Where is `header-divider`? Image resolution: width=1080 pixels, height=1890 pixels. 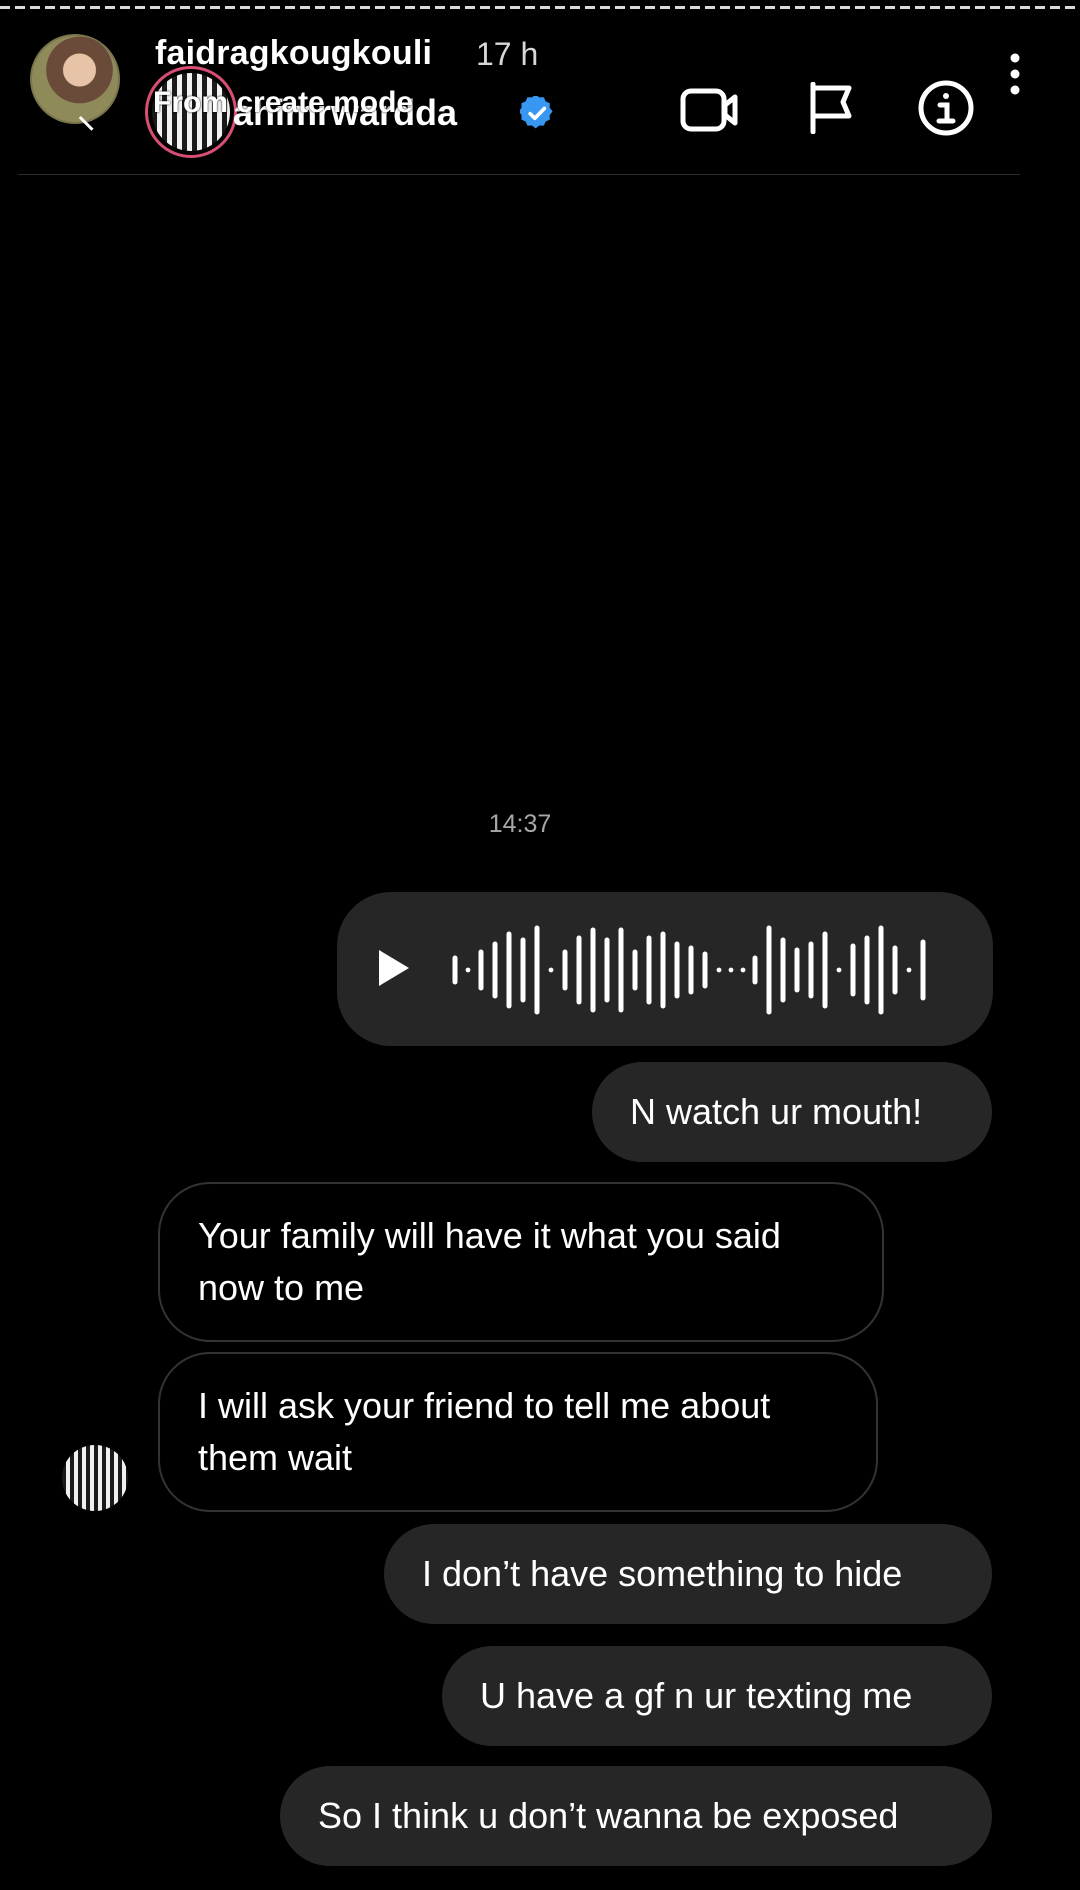 header-divider is located at coordinates (519, 174).